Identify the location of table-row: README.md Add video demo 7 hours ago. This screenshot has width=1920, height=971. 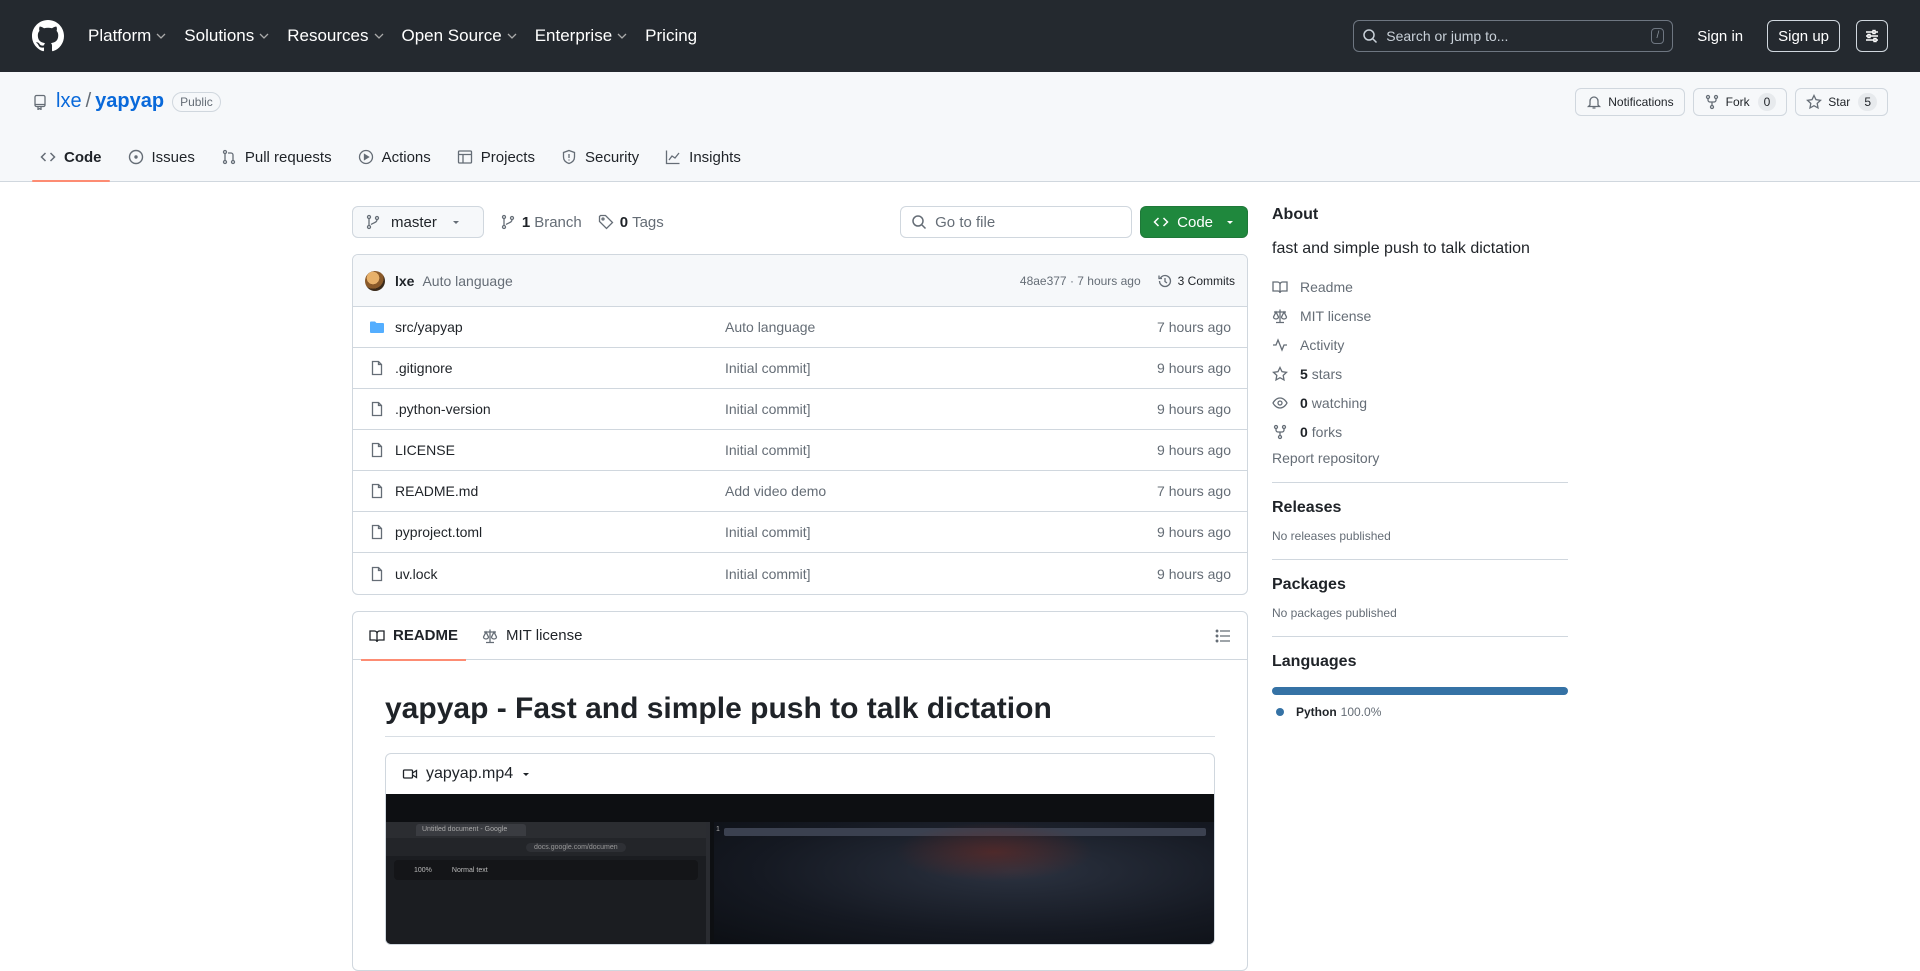
(800, 491).